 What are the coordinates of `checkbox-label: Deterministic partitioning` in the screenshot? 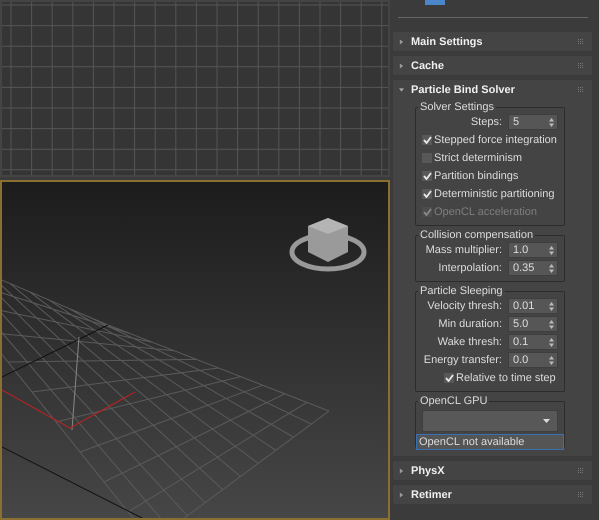 It's located at (494, 194).